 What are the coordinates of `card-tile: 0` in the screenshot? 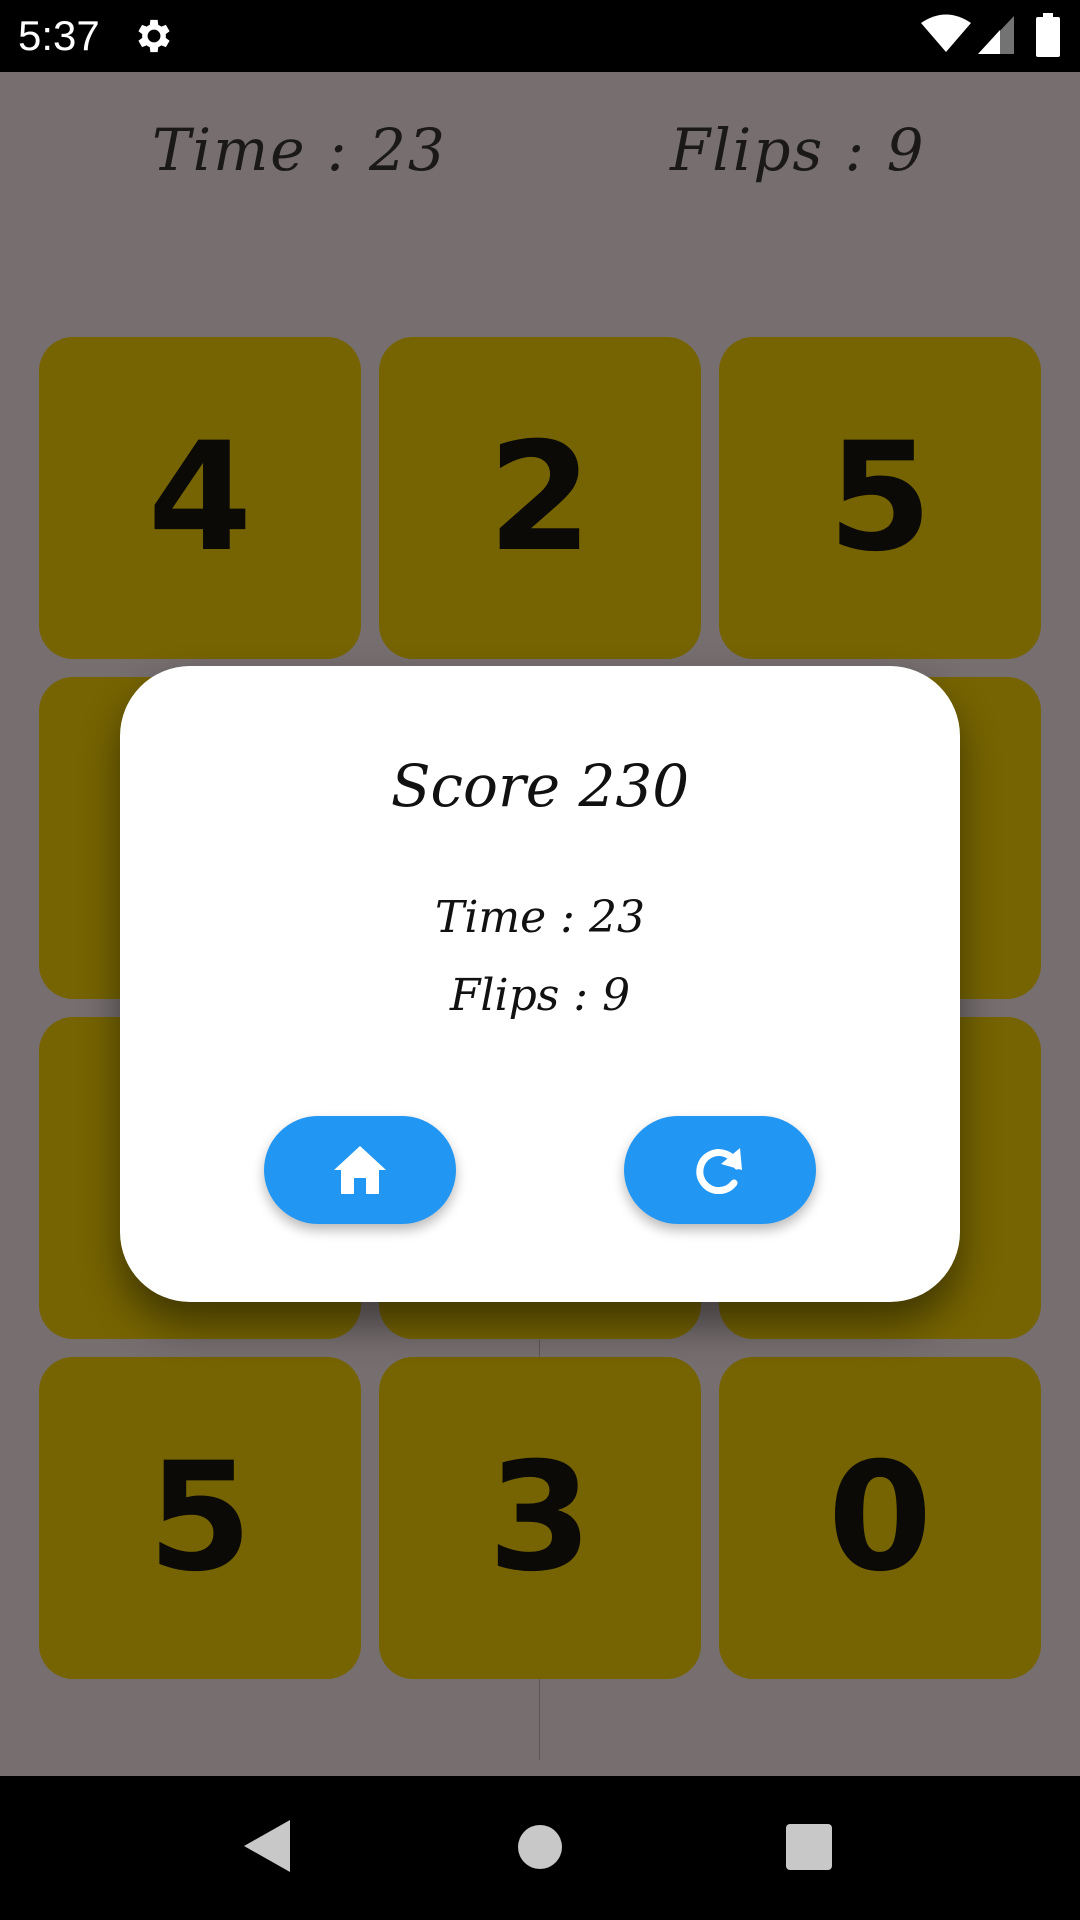 It's located at (880, 1518).